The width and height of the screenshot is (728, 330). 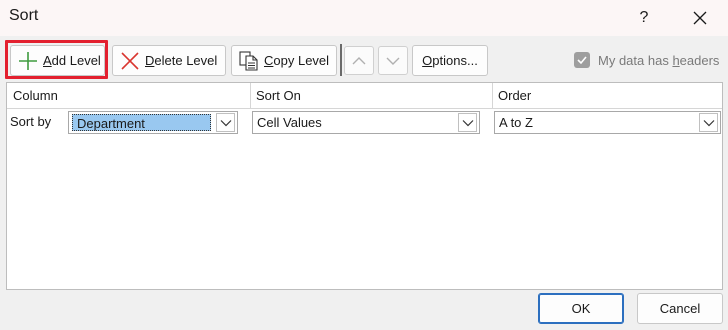 I want to click on close-button, so click(x=700, y=18).